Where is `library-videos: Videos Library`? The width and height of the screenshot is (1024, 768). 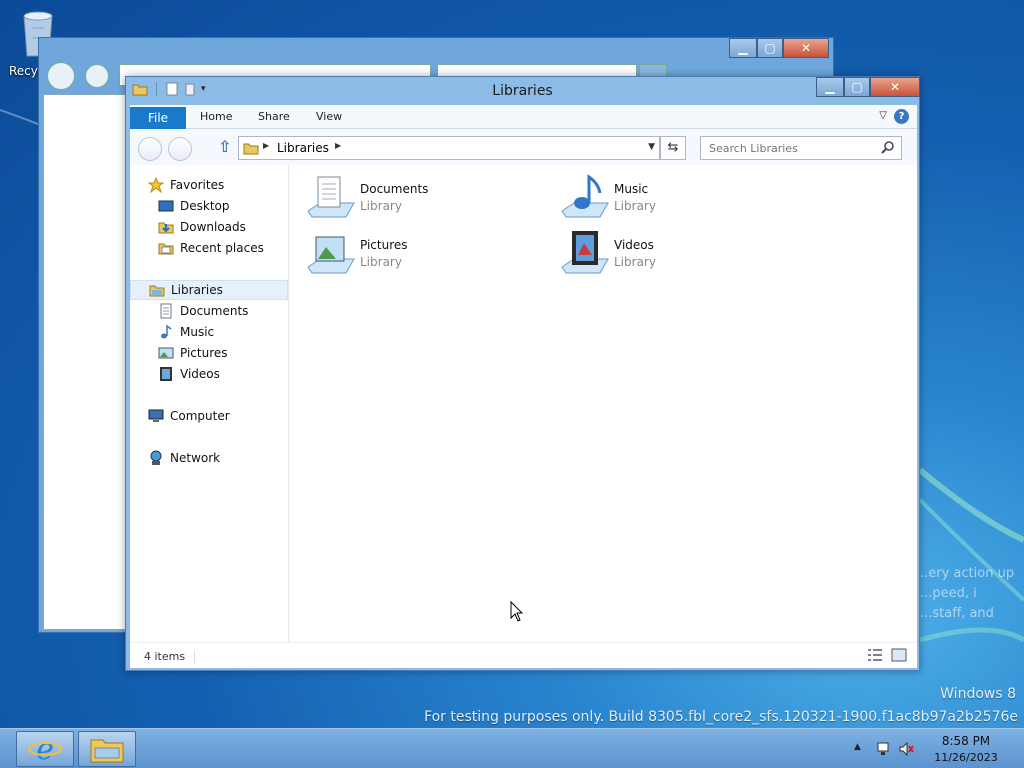
library-videos: Videos Library is located at coordinates (675, 254).